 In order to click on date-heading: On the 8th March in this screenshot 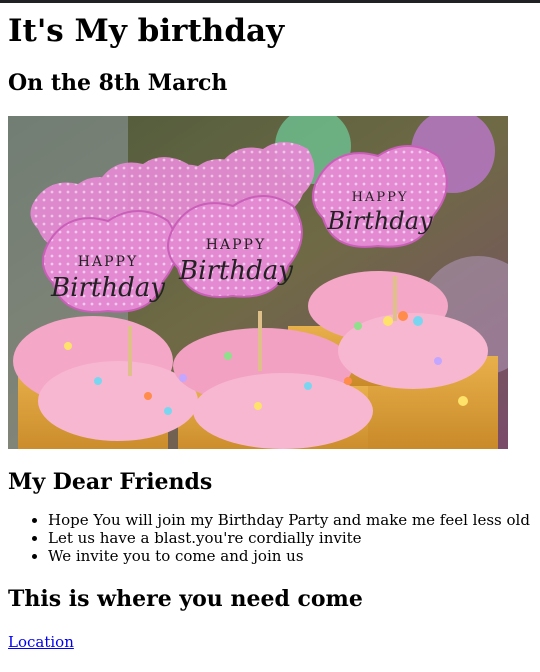, I will do `click(118, 83)`.